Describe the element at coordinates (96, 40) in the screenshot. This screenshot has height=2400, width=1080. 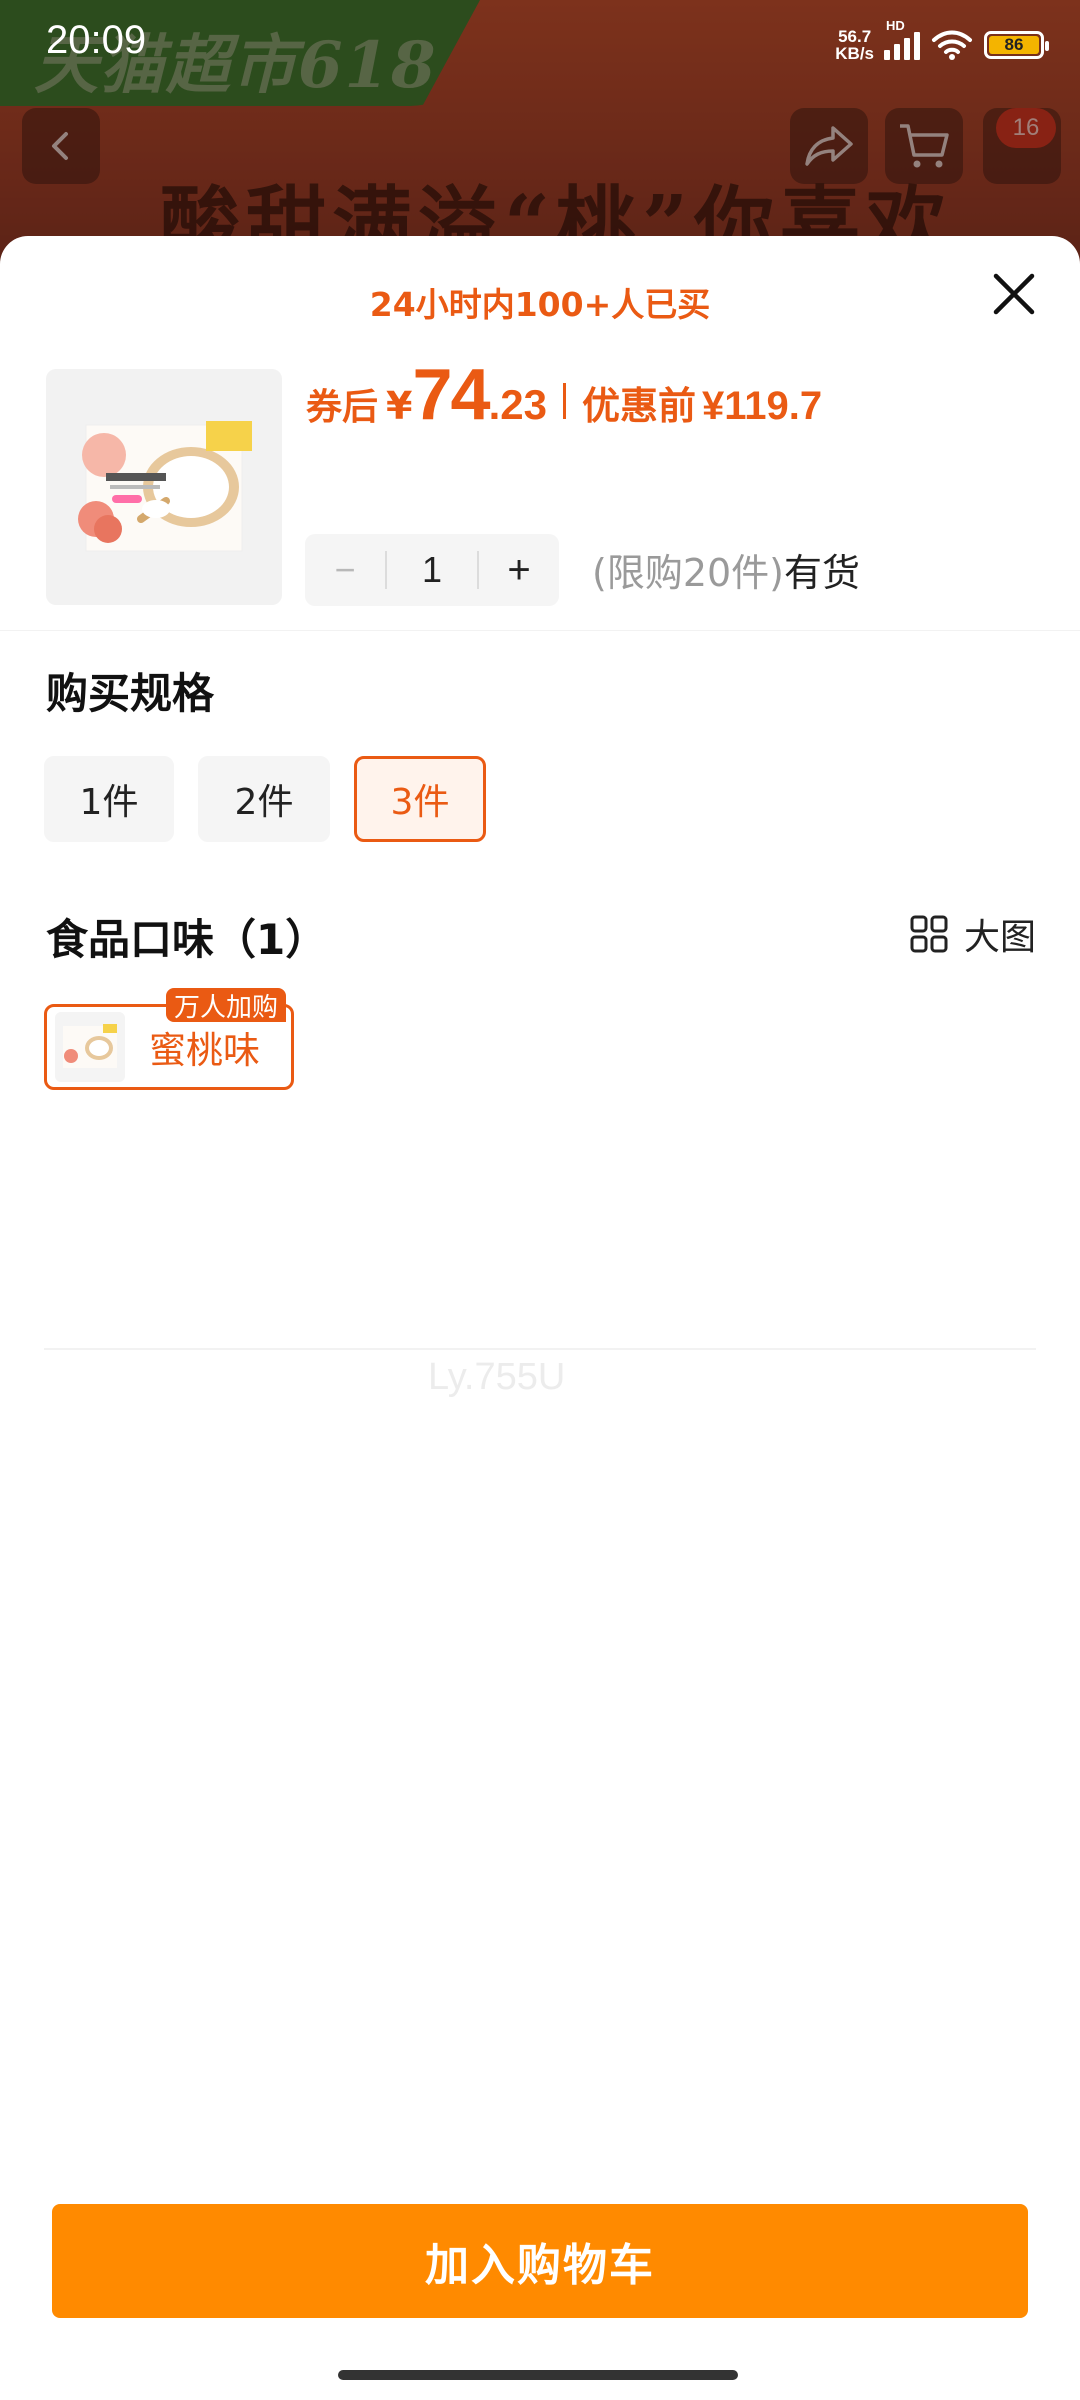
I see `status-time: 20:09` at that location.